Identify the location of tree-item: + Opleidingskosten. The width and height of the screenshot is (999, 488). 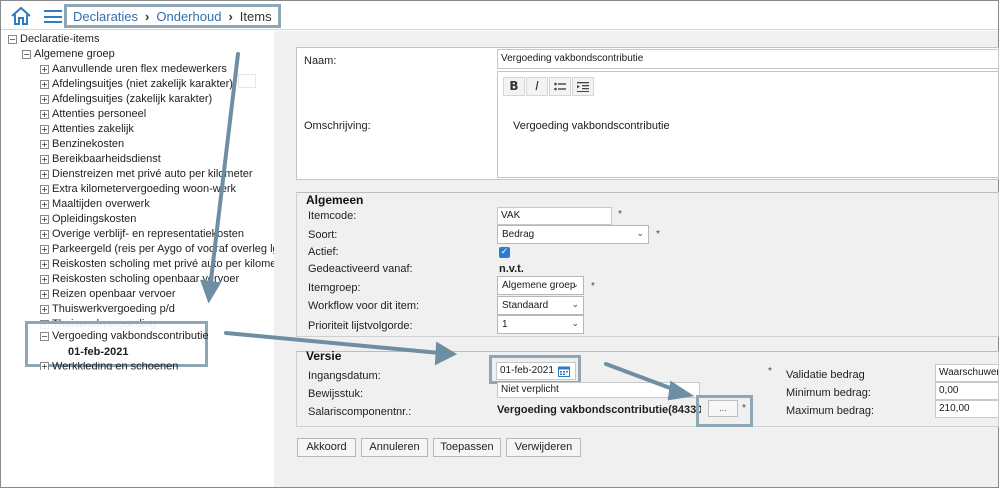
(88, 219).